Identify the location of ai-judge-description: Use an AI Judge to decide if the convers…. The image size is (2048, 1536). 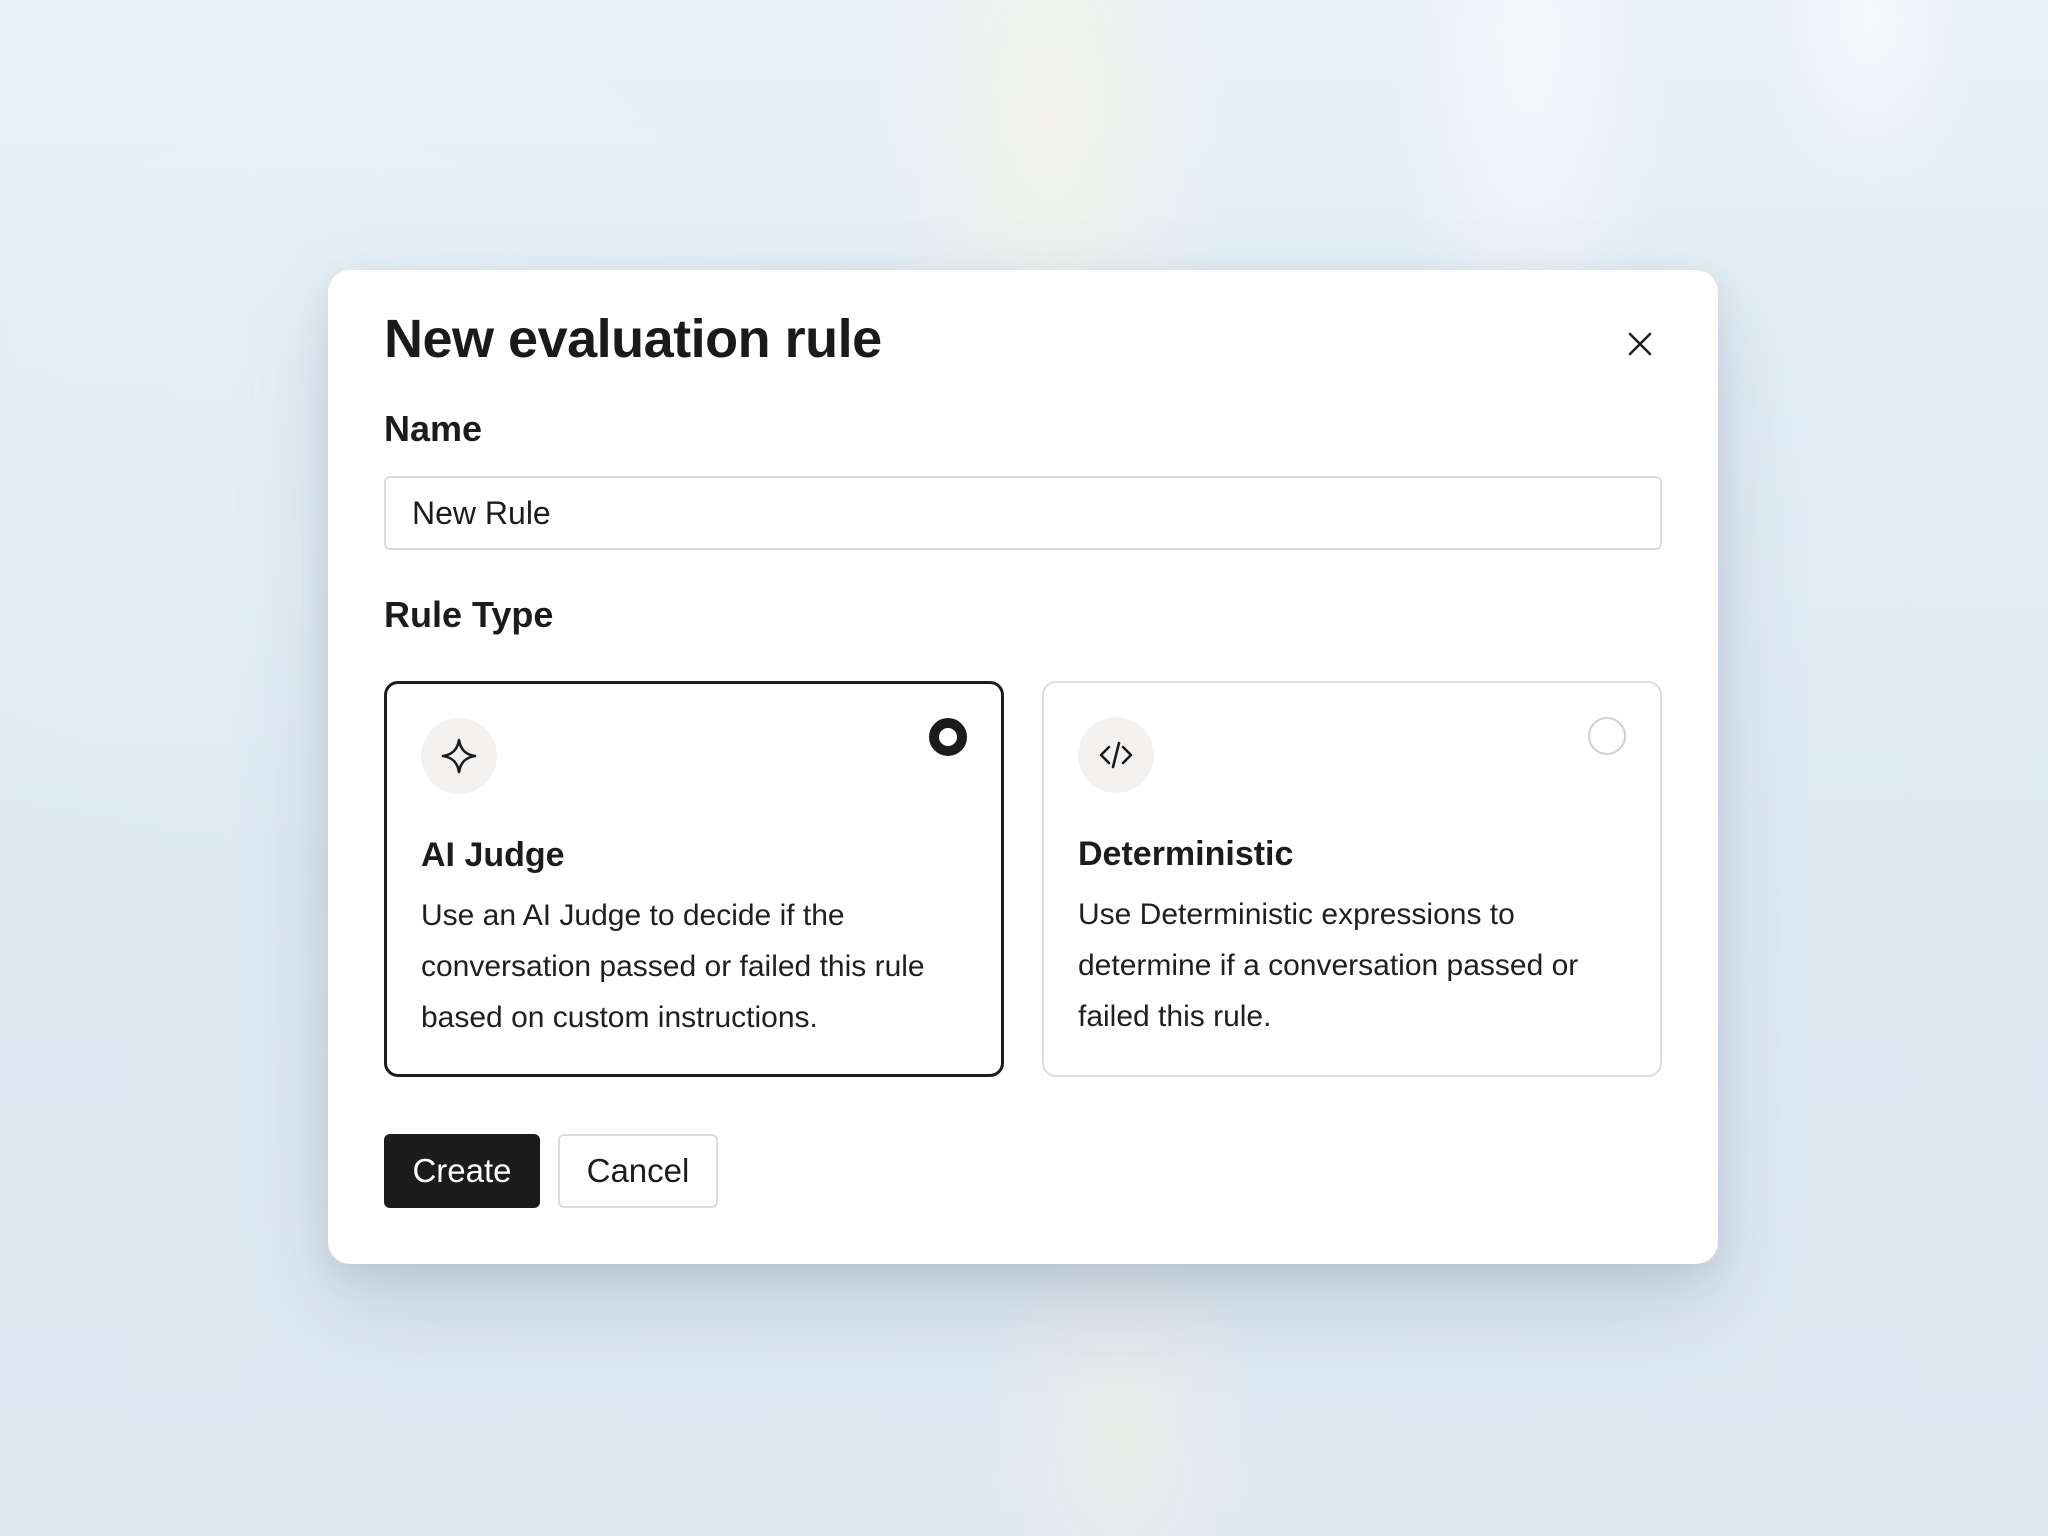
(673, 966).